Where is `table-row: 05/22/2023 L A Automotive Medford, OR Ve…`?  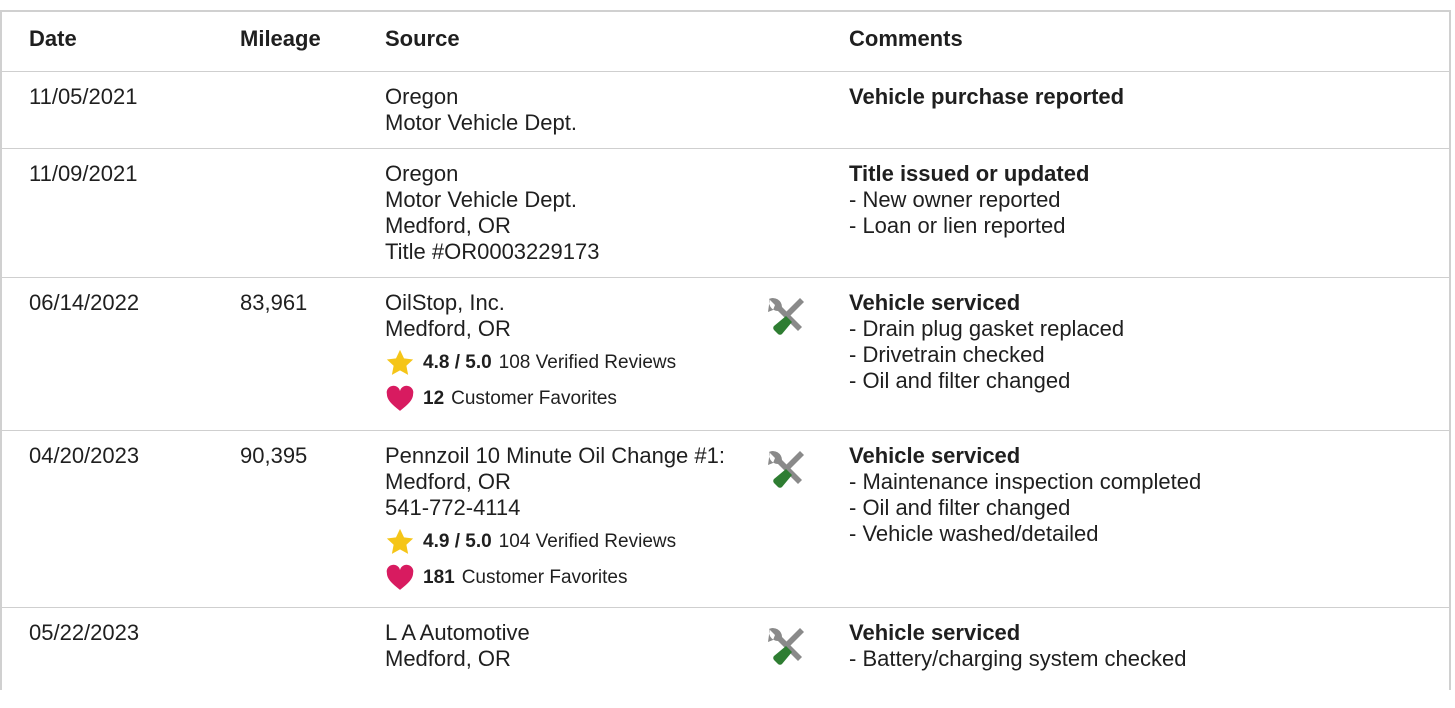
table-row: 05/22/2023 L A Automotive Medford, OR Ve… is located at coordinates (725, 658).